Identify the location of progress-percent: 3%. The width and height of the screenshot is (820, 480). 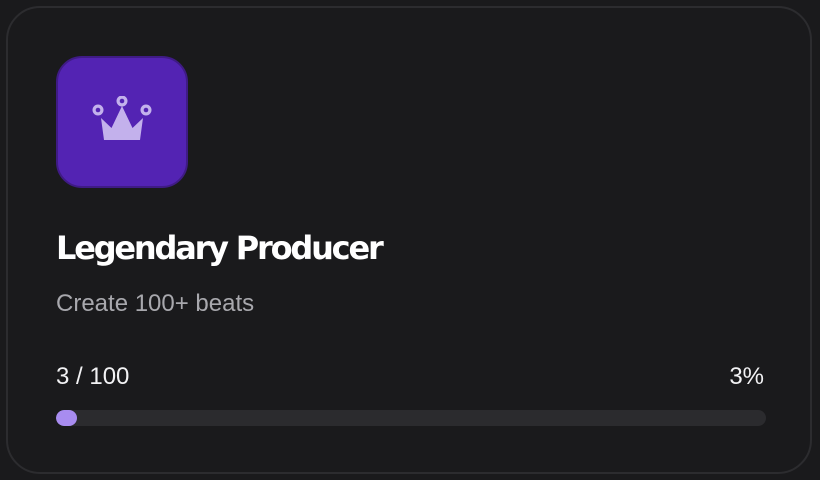
(746, 376).